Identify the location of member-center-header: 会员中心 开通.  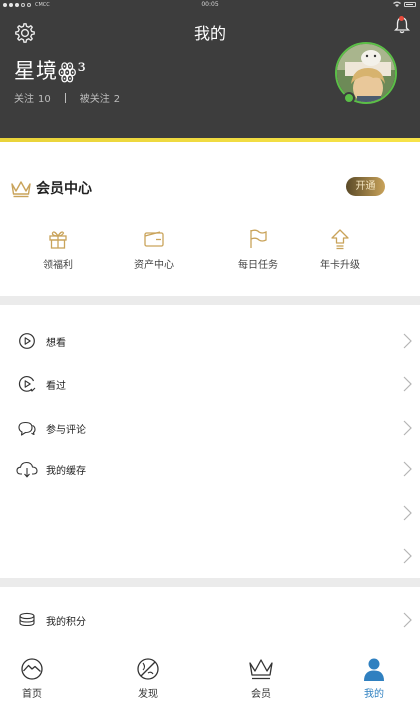
(210, 187).